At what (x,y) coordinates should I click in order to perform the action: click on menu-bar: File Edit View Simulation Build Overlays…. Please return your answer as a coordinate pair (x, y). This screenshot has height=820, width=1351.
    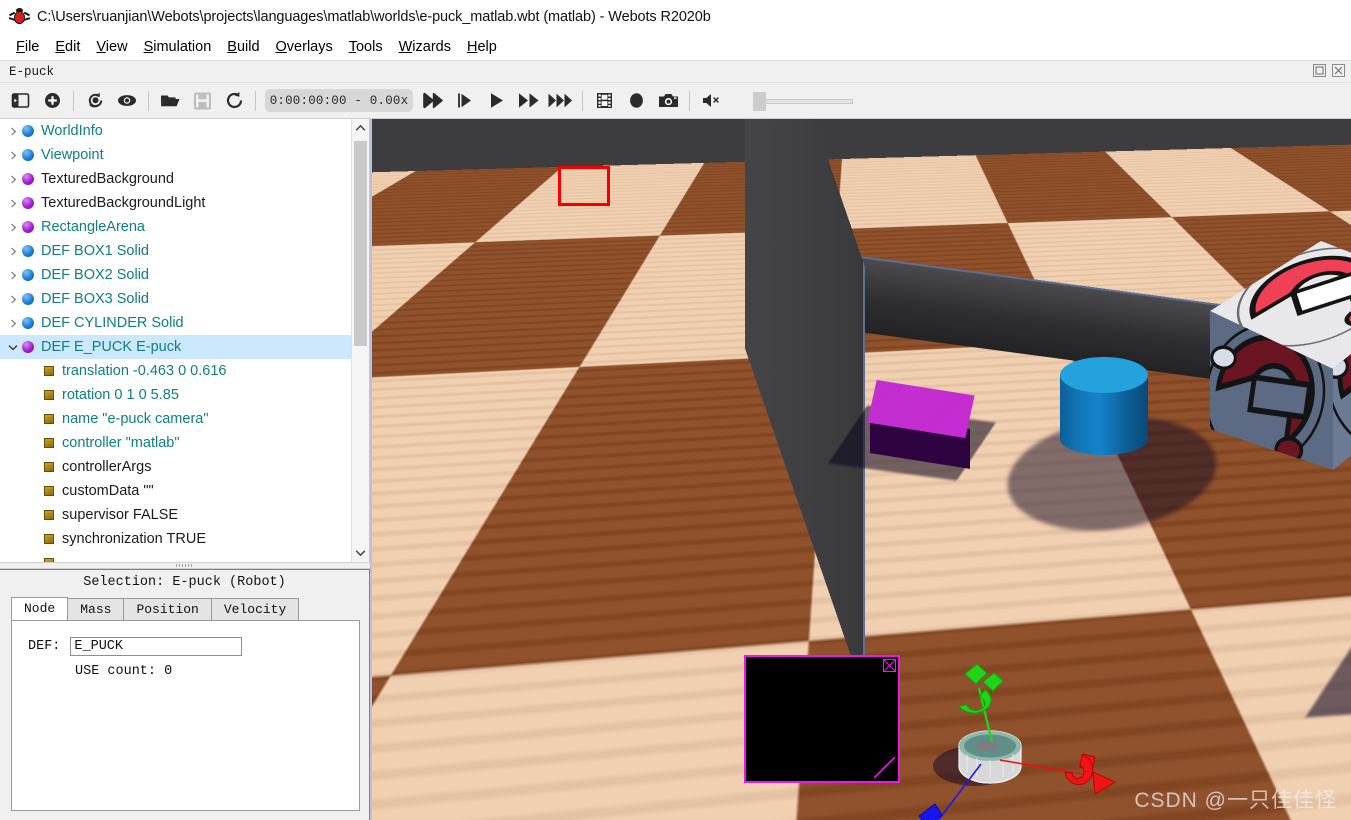
    Looking at the image, I should click on (675, 47).